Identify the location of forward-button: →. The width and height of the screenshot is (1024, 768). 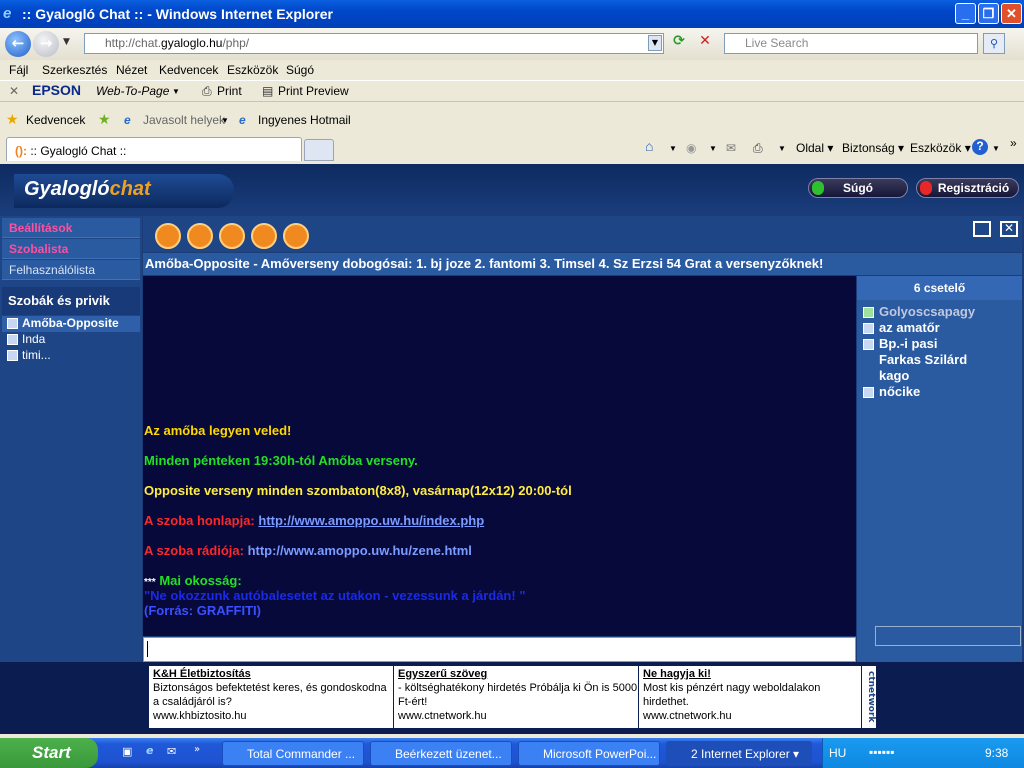
(46, 44).